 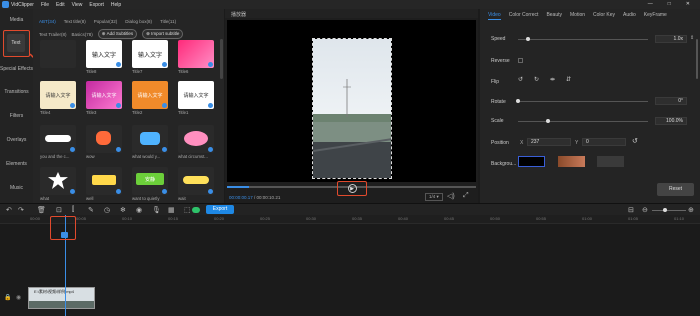 What do you see at coordinates (171, 210) in the screenshot?
I see `mosaic-icon: ▦` at bounding box center [171, 210].